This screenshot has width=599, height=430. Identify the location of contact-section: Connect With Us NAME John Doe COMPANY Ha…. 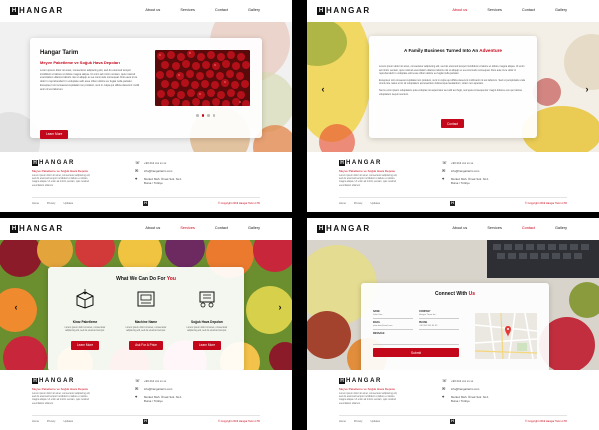
(453, 305).